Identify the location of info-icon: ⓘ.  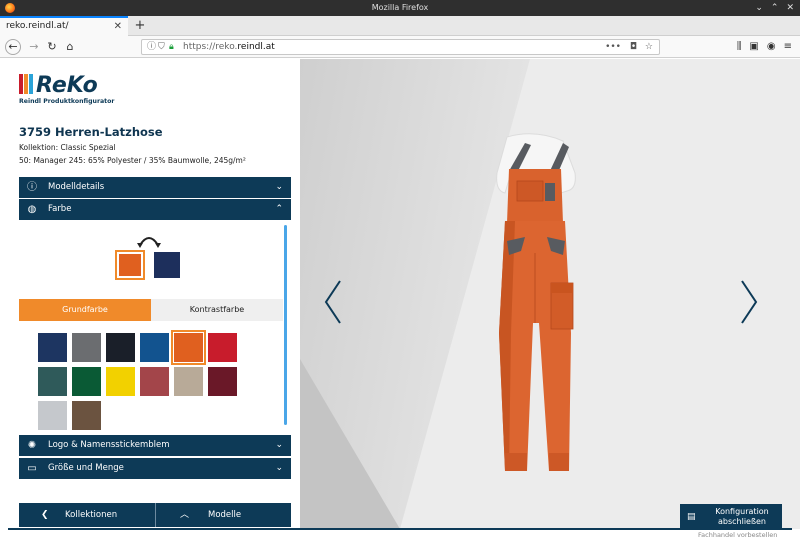
(151, 47).